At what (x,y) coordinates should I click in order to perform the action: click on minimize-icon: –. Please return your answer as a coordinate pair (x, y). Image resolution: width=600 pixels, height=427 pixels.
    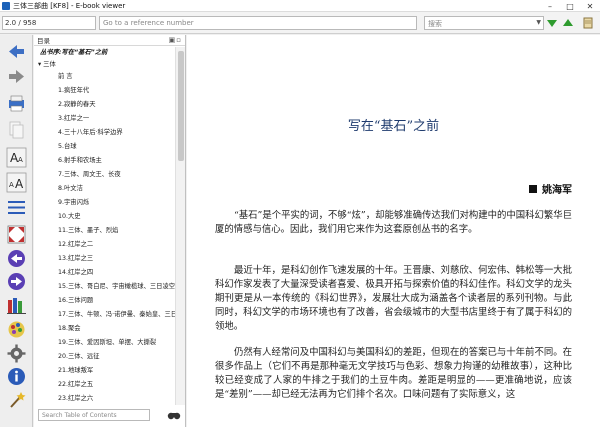
    Looking at the image, I should click on (550, 6).